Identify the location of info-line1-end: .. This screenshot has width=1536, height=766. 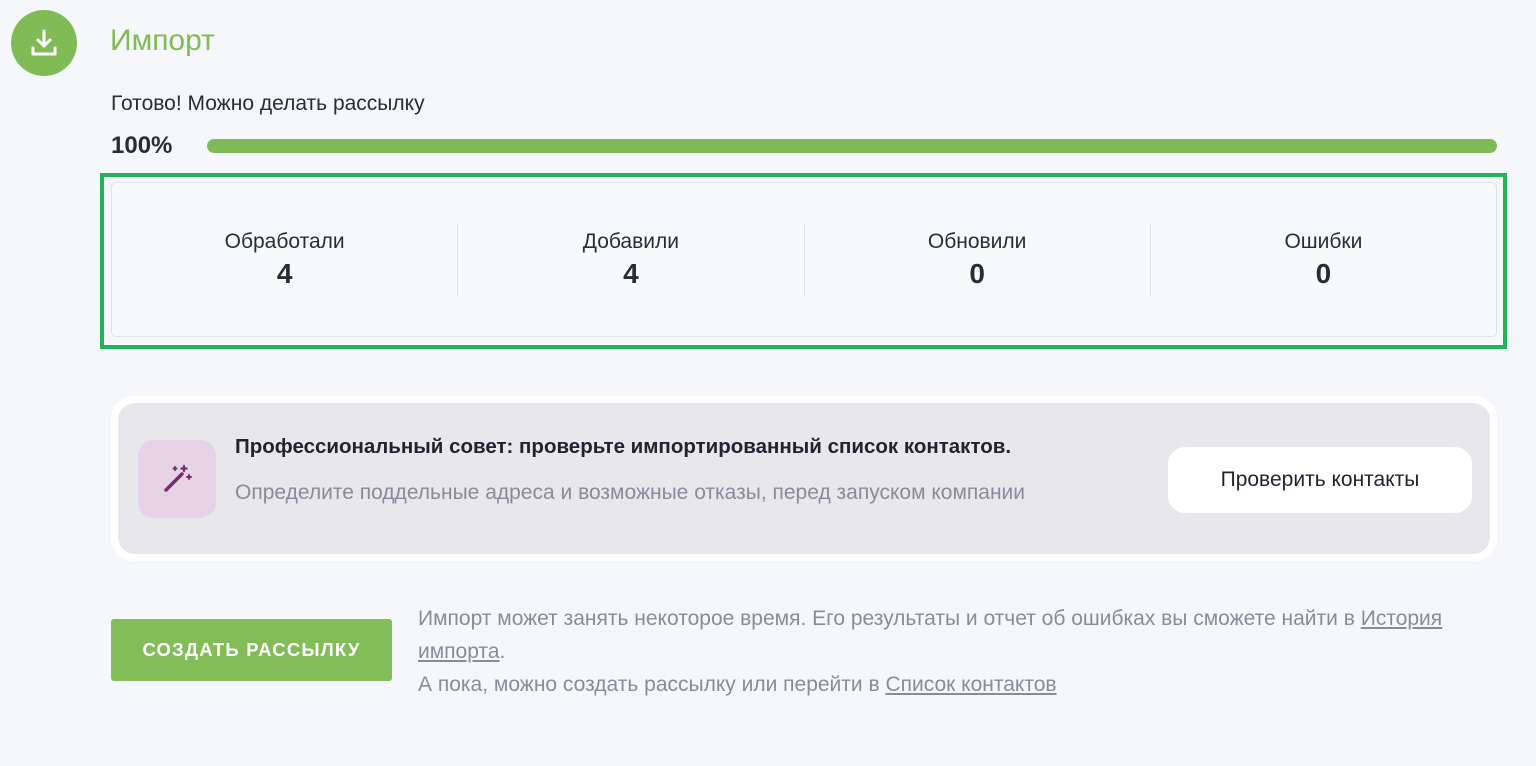
(502, 651).